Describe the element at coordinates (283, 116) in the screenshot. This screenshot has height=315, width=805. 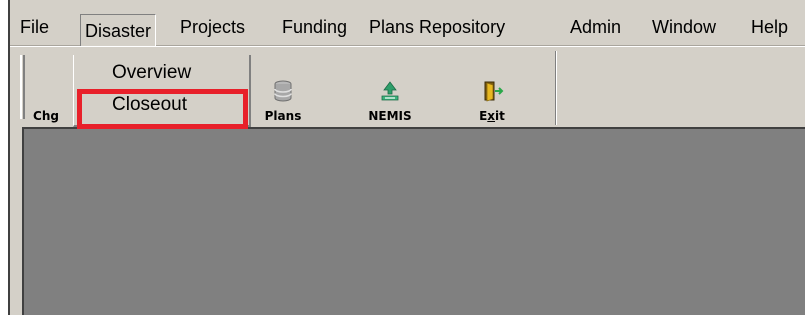
I see `plans-button-label: Plans` at that location.